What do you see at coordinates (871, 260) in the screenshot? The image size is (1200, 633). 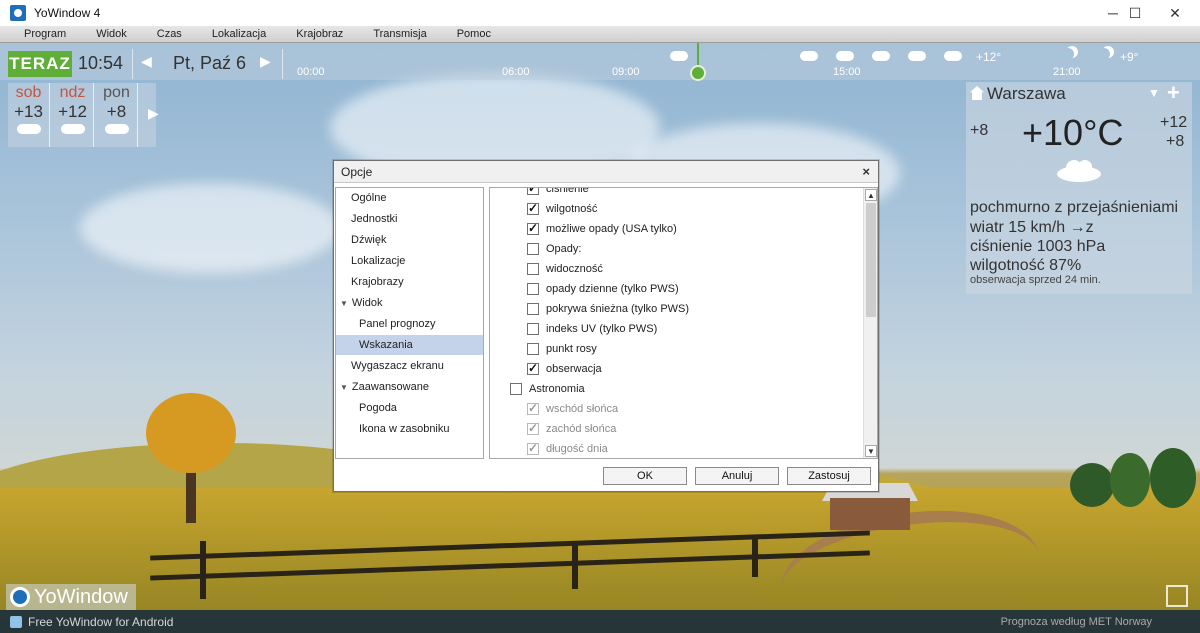 I see `scroll-thumb` at bounding box center [871, 260].